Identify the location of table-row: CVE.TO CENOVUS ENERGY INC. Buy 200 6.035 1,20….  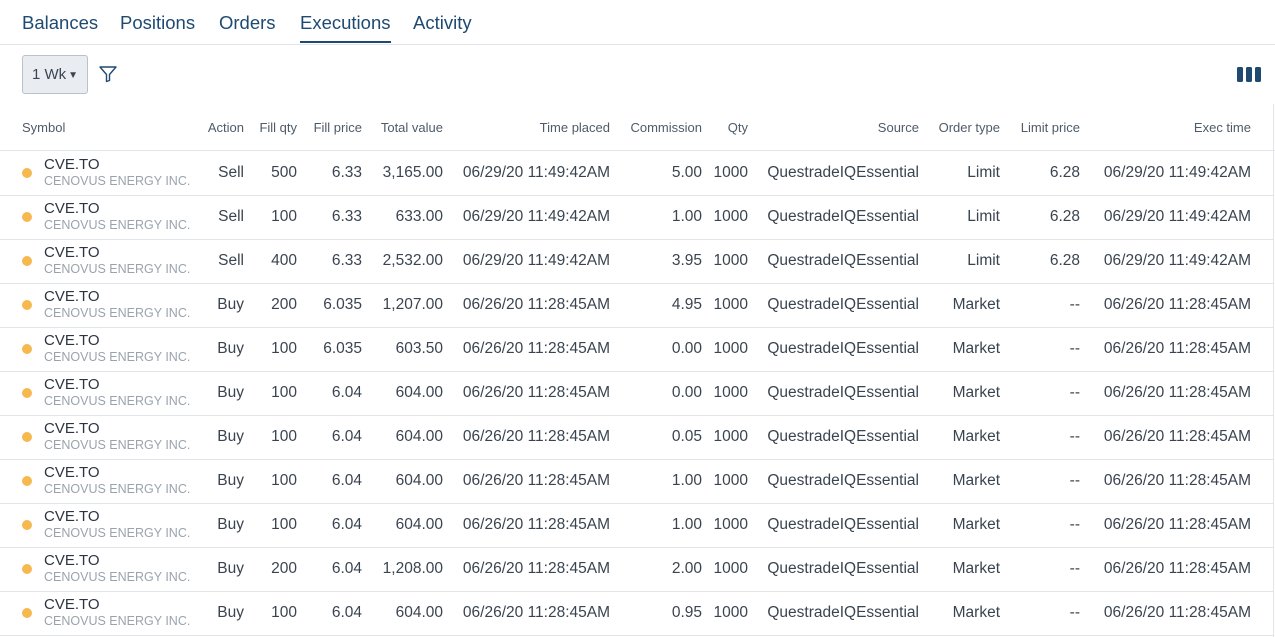
(636, 305).